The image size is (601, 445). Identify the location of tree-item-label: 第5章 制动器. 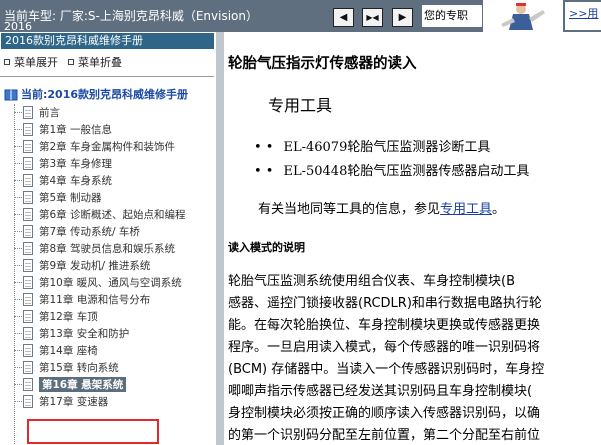
(70, 197).